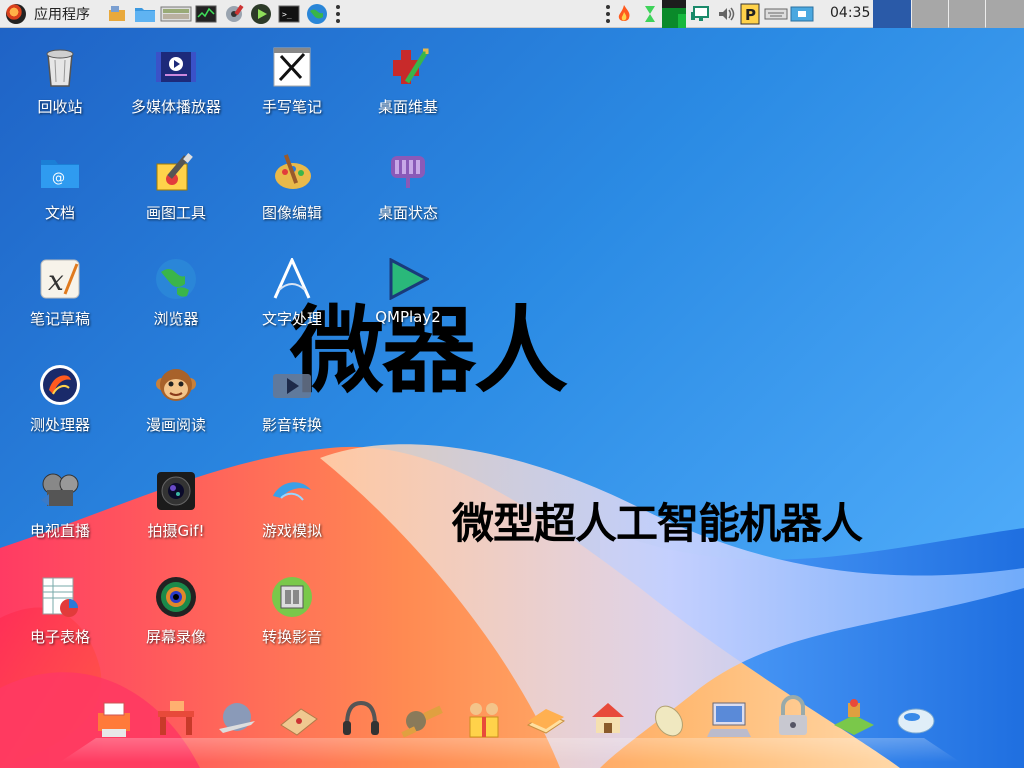 The width and height of the screenshot is (1024, 768). I want to click on tray-cpu-graph, so click(674, 14).